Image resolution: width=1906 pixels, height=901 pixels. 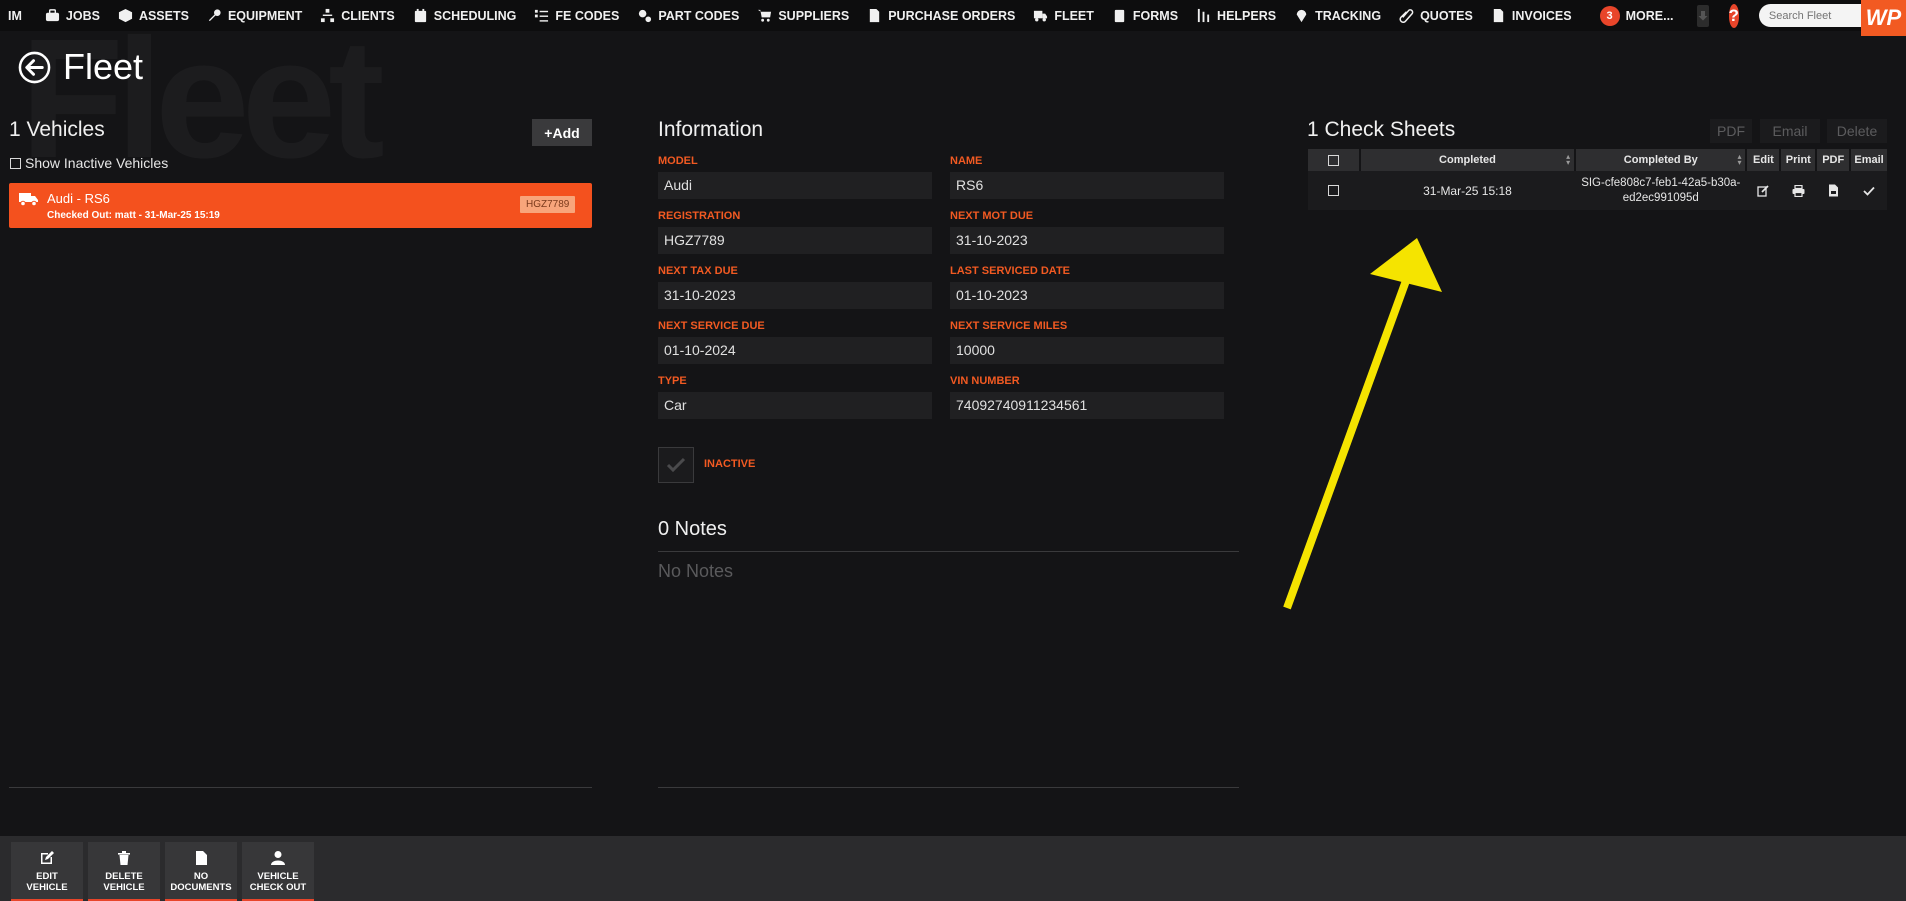 I want to click on download-button, so click(x=1702, y=15).